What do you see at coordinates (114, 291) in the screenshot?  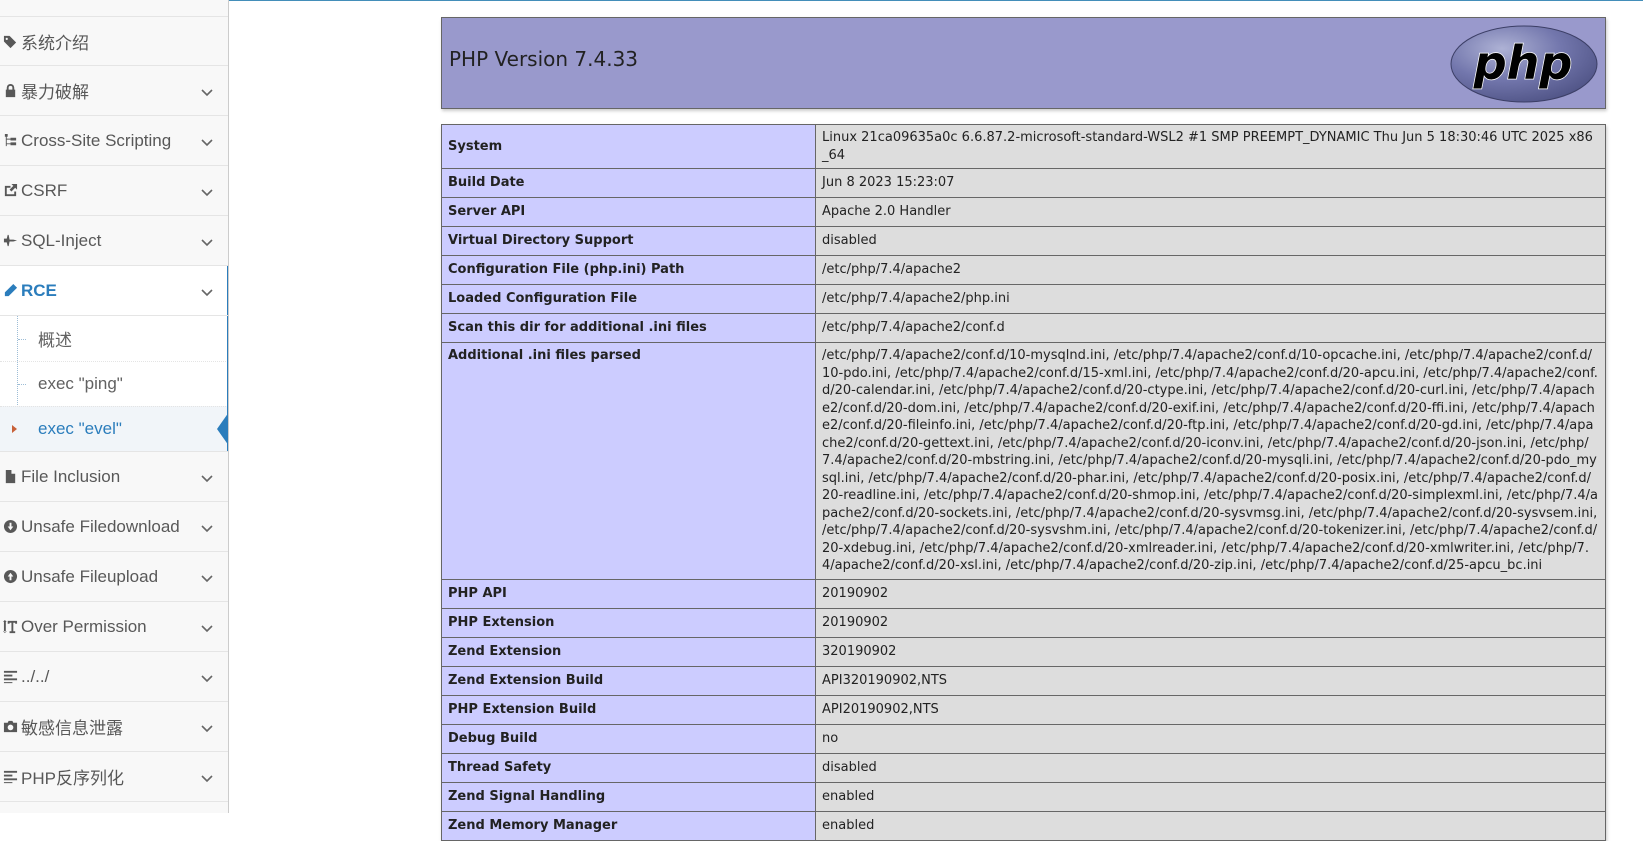 I see `sidebar-item-rce: RCE` at bounding box center [114, 291].